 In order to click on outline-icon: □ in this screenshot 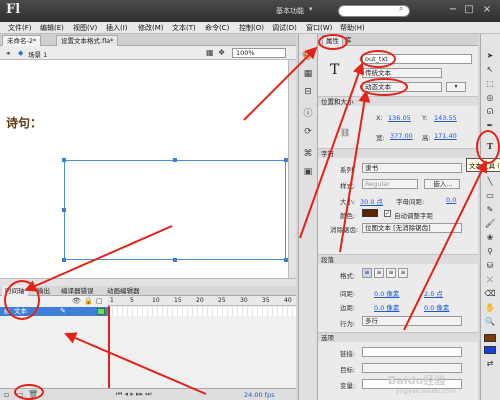, I will do `click(99, 301)`.